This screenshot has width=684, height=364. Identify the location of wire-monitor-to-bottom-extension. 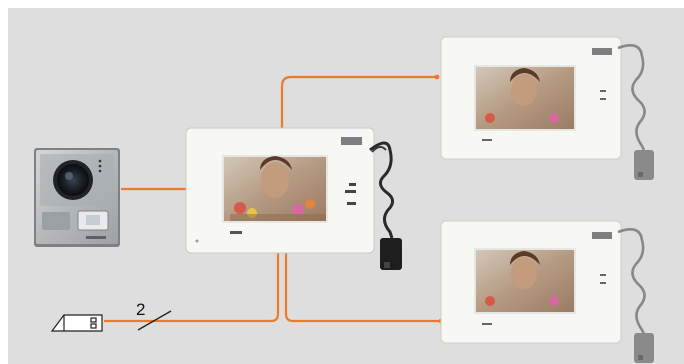
(362, 288).